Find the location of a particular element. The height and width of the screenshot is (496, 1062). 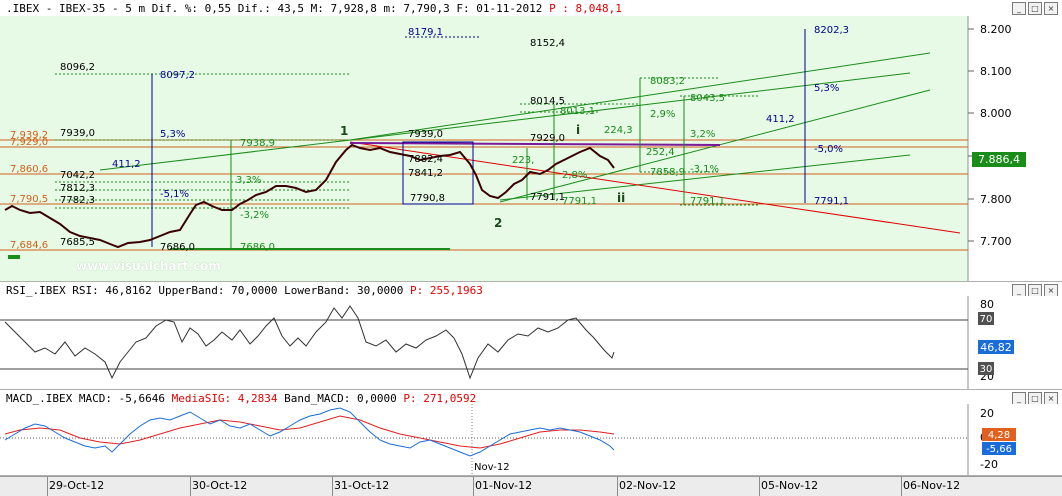

time-axis-label: 31-Oct-12 is located at coordinates (362, 485).